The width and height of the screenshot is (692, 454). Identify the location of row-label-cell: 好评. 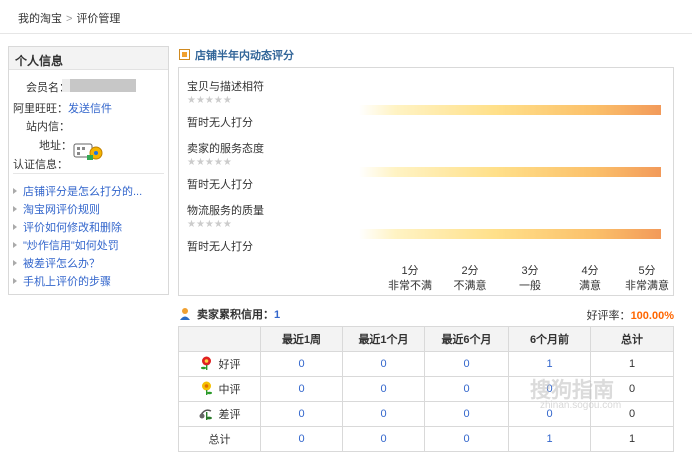
(219, 364).